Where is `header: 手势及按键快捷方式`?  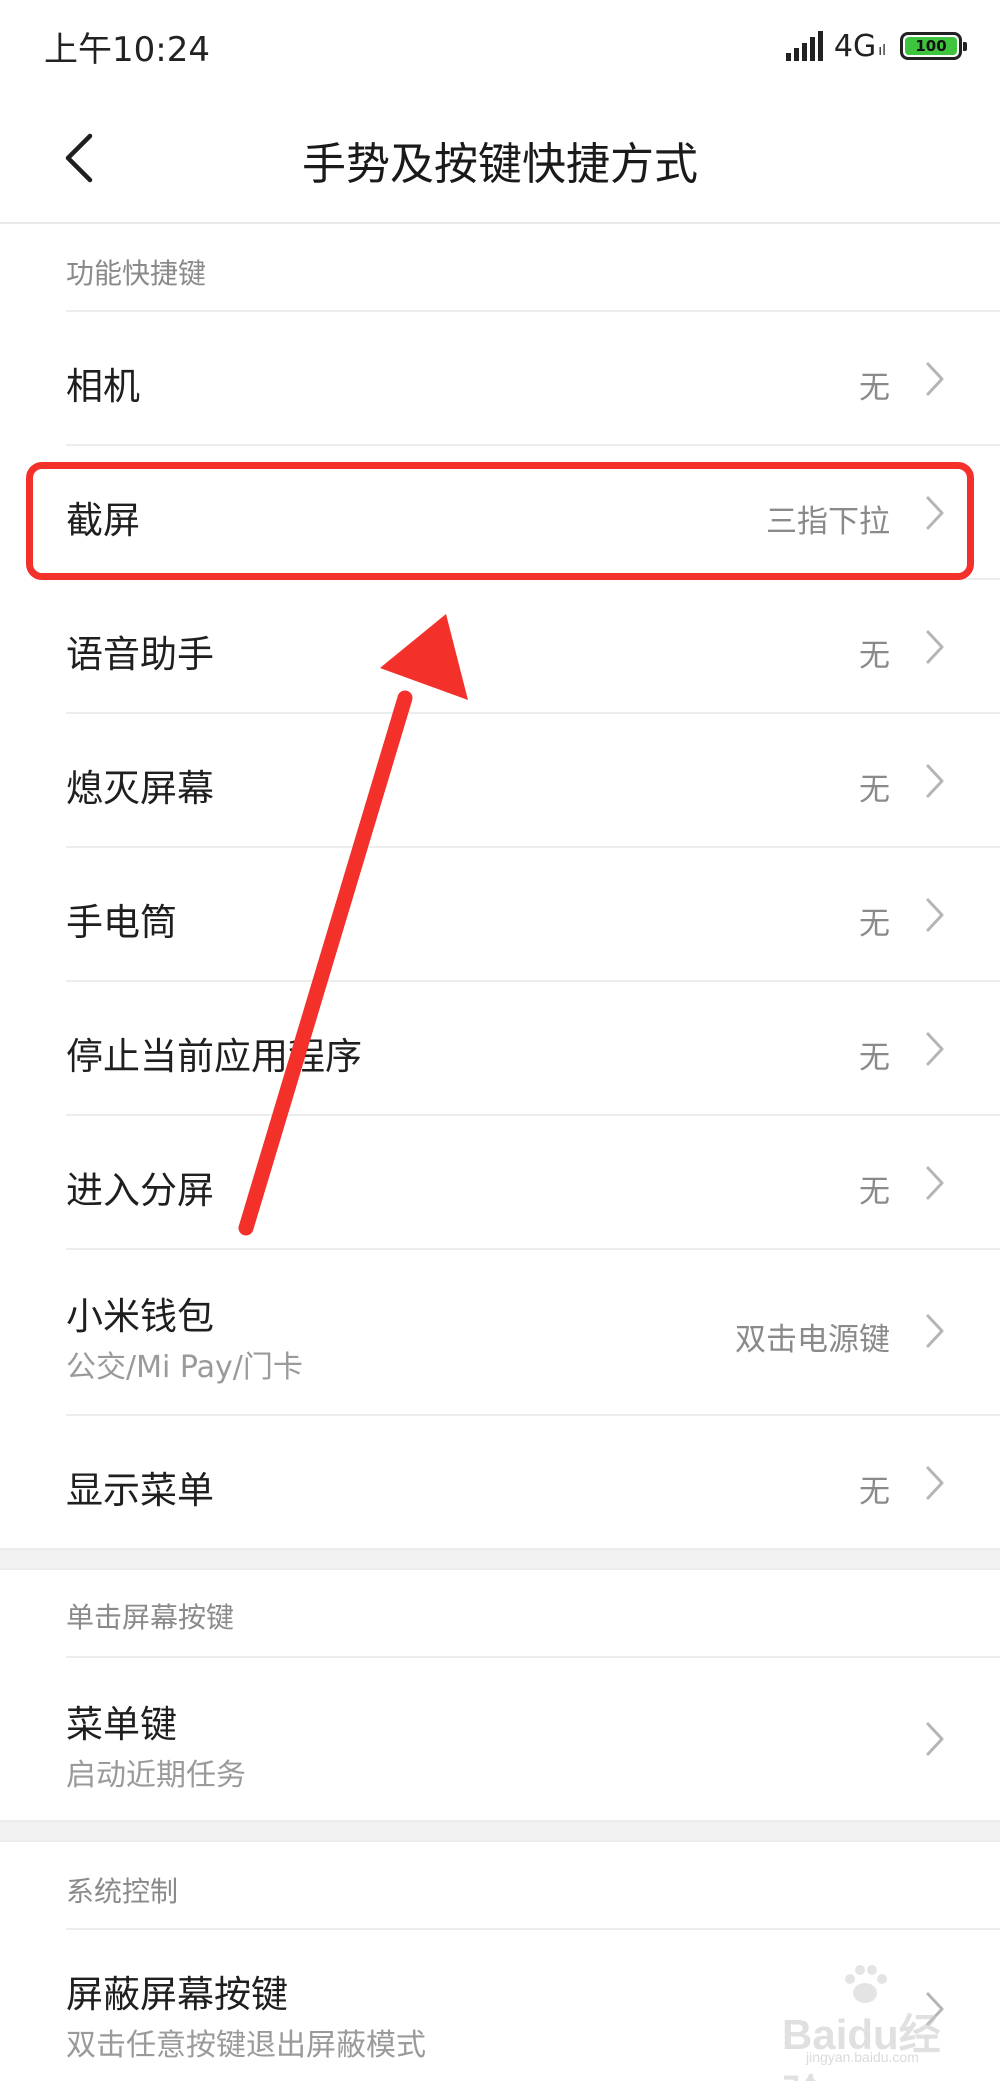 header: 手势及按键快捷方式 is located at coordinates (500, 157).